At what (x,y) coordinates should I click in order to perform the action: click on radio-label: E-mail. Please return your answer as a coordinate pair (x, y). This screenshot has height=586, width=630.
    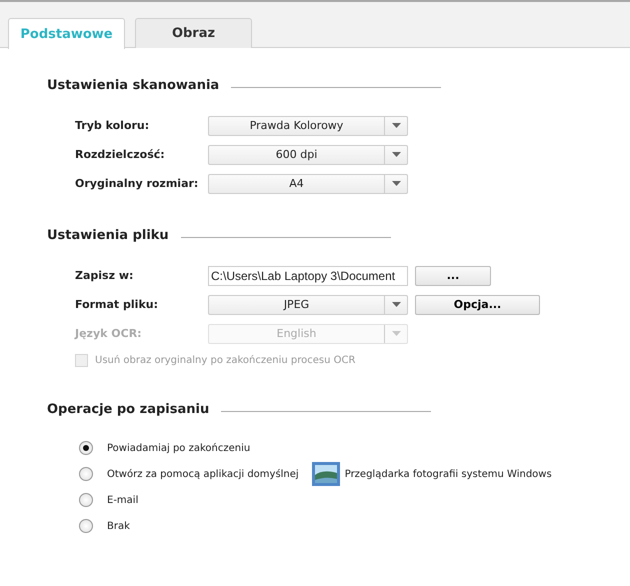
    Looking at the image, I should click on (122, 500).